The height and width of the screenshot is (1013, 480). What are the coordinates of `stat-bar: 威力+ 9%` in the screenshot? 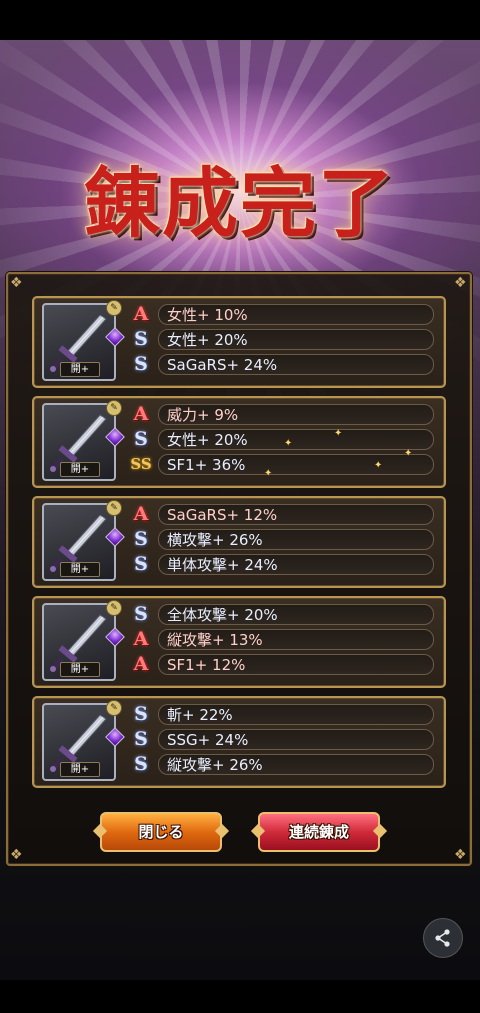 It's located at (296, 414).